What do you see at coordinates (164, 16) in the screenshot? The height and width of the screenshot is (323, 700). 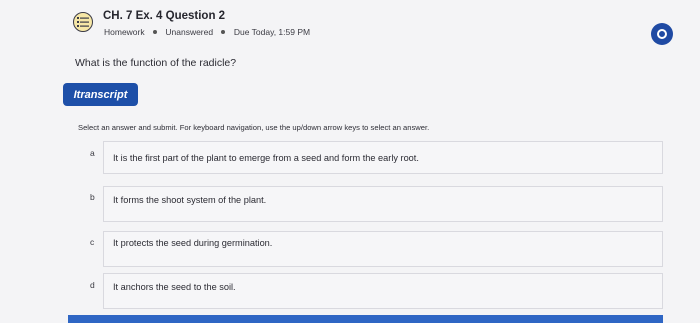 I see `question-title: CH. 7 Ex. 4 Question 2` at bounding box center [164, 16].